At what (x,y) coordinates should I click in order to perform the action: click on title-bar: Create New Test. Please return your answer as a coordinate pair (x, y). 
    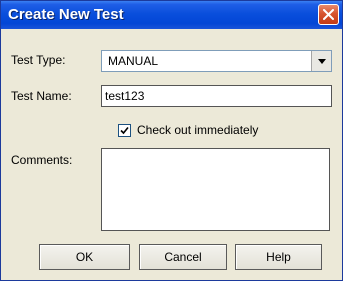
    Looking at the image, I should click on (171, 15).